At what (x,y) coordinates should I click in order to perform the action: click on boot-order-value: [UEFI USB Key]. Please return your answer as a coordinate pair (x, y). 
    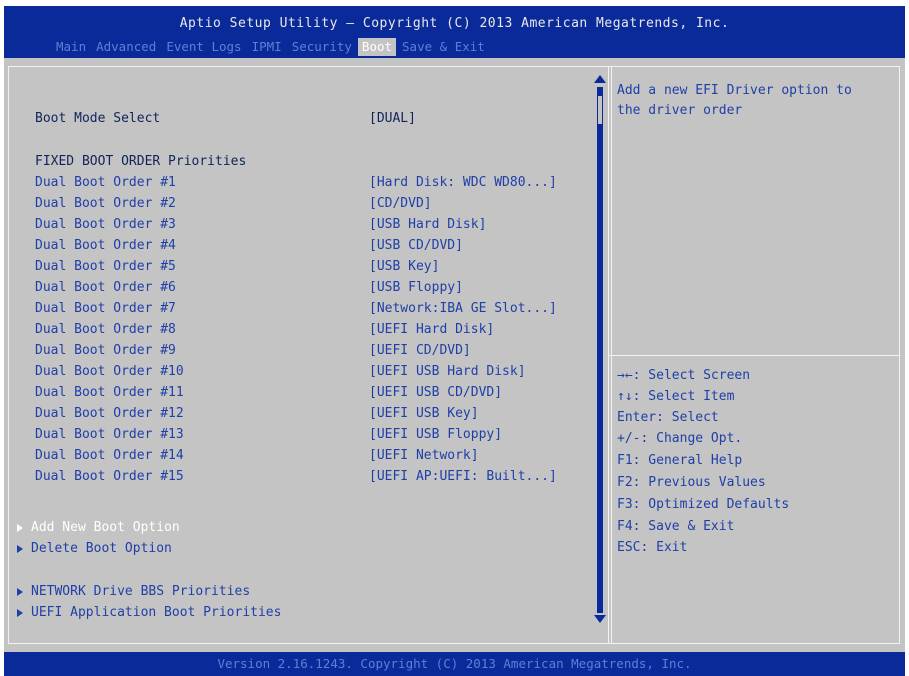
    Looking at the image, I should click on (424, 414).